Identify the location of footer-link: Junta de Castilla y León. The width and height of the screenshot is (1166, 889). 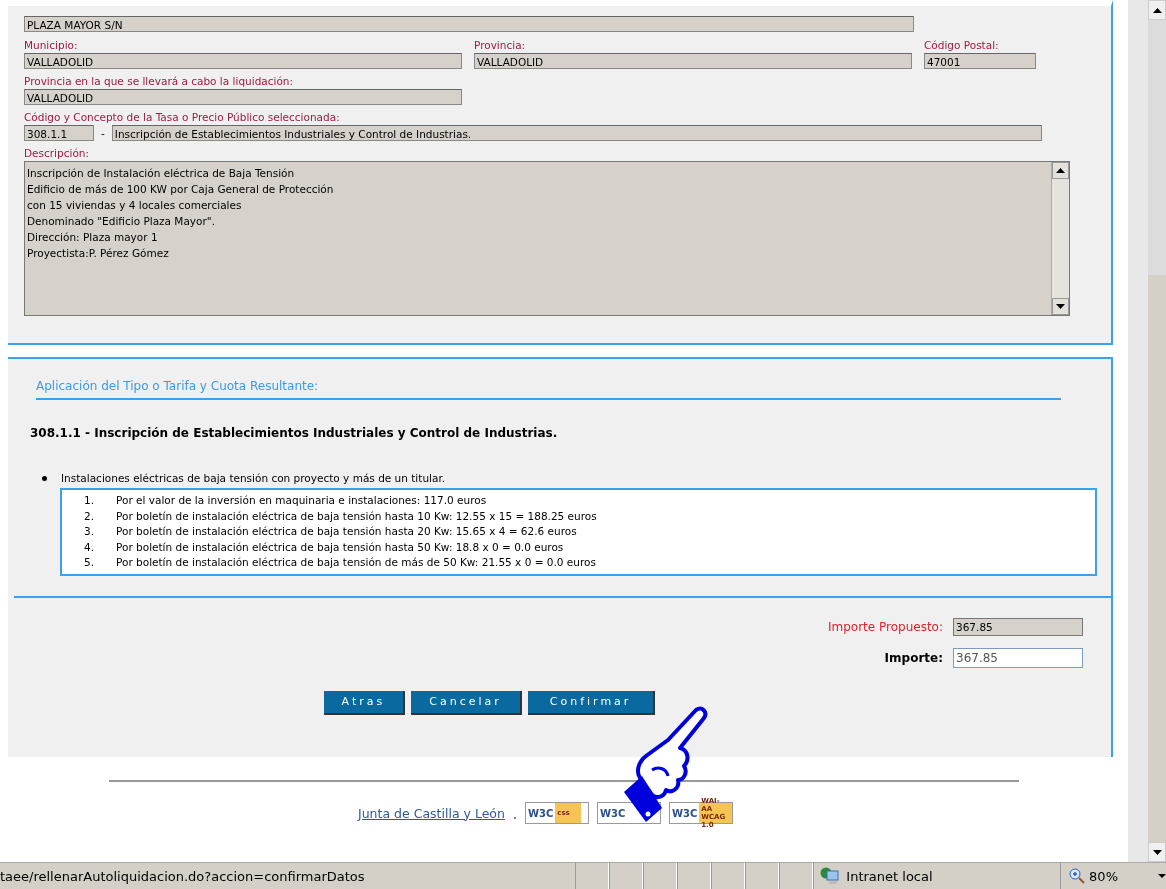
(431, 813).